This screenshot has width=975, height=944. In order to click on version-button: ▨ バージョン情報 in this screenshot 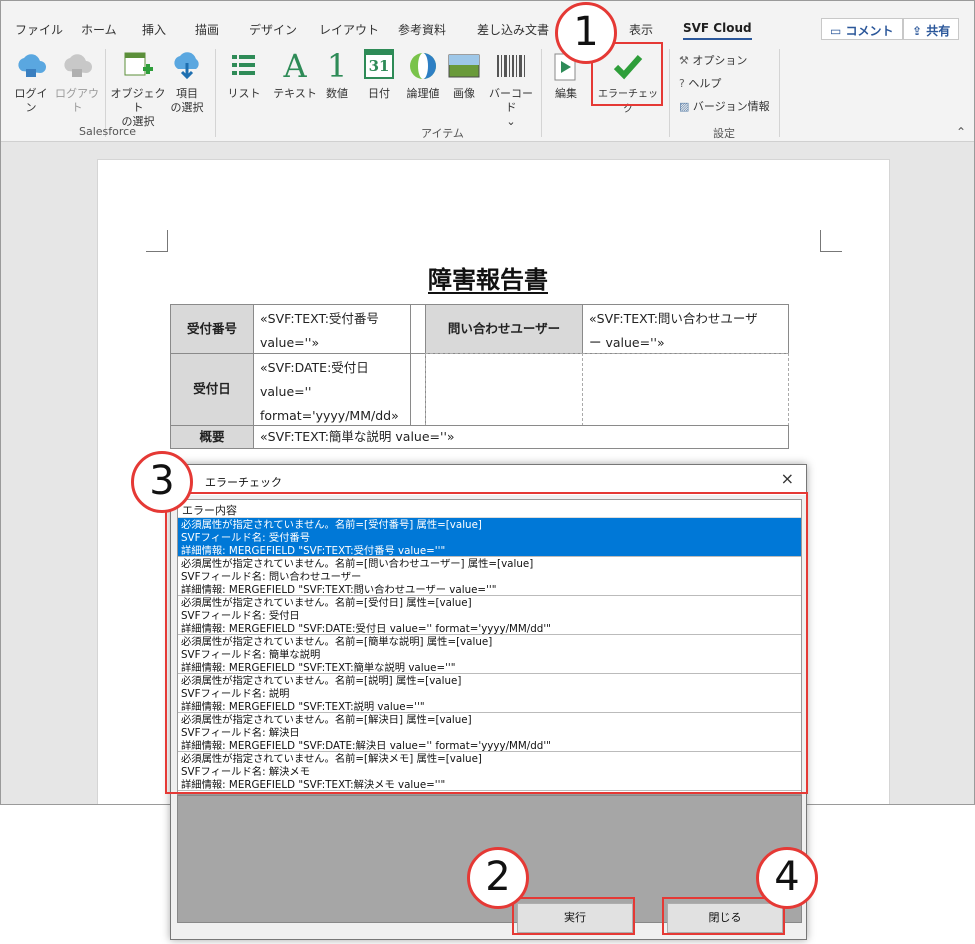, I will do `click(724, 106)`.